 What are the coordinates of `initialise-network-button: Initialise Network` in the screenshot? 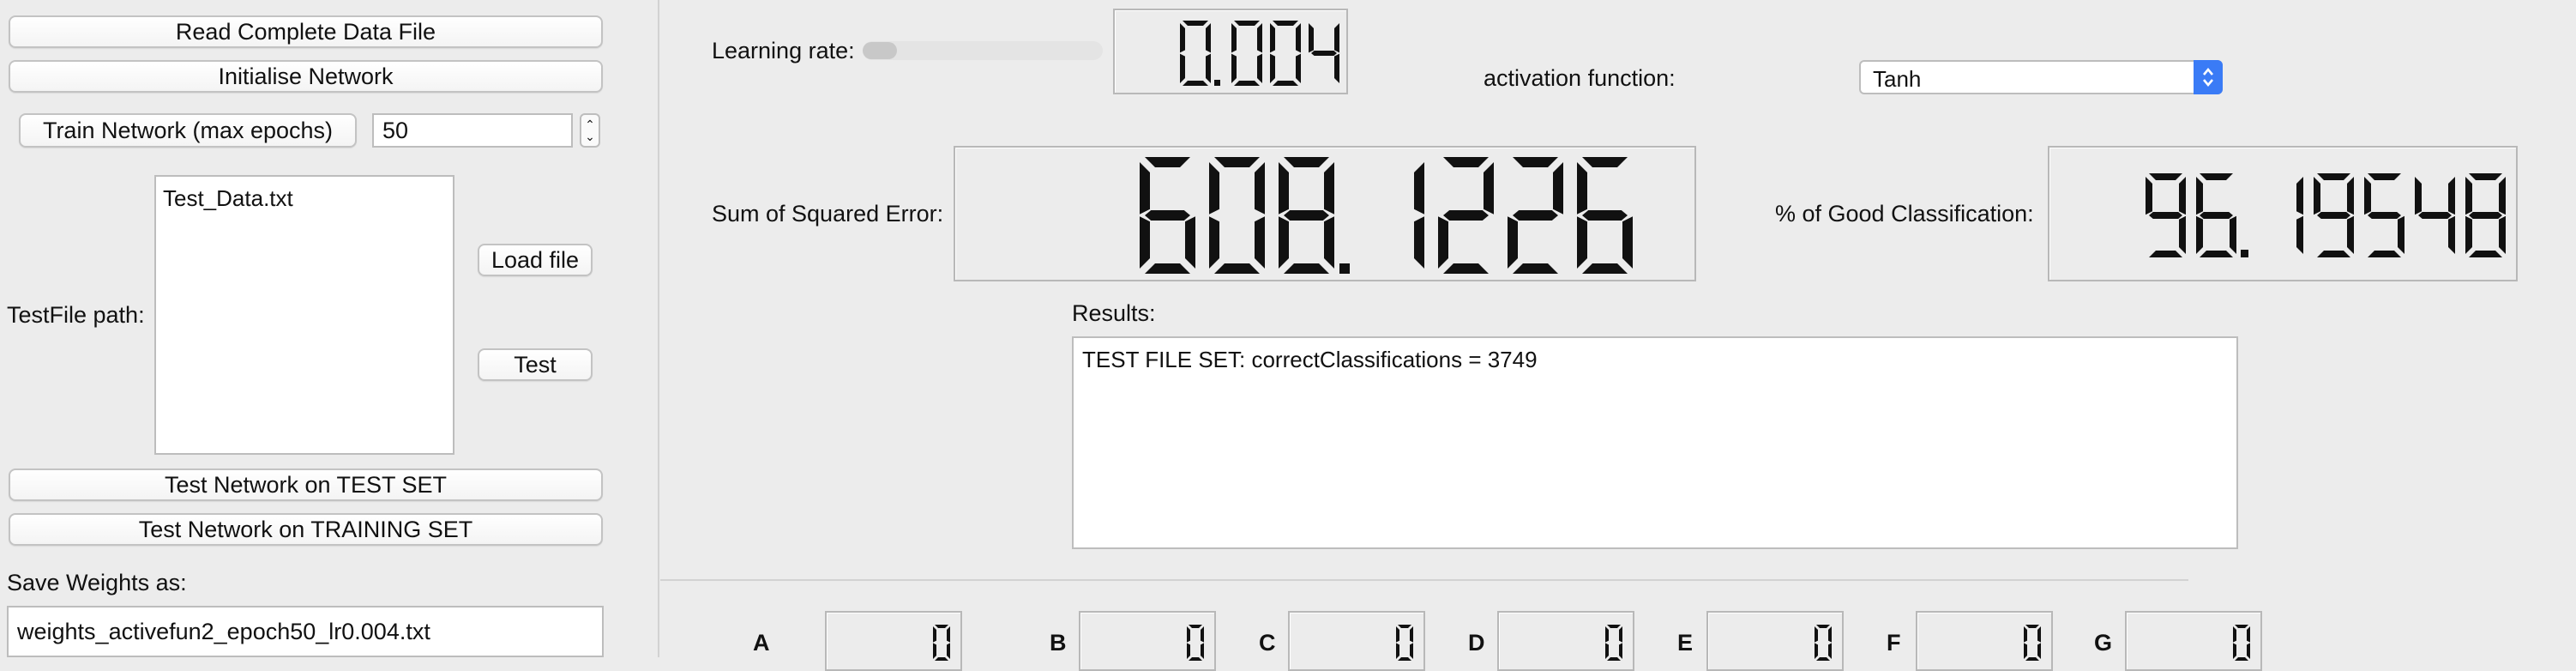 It's located at (306, 77).